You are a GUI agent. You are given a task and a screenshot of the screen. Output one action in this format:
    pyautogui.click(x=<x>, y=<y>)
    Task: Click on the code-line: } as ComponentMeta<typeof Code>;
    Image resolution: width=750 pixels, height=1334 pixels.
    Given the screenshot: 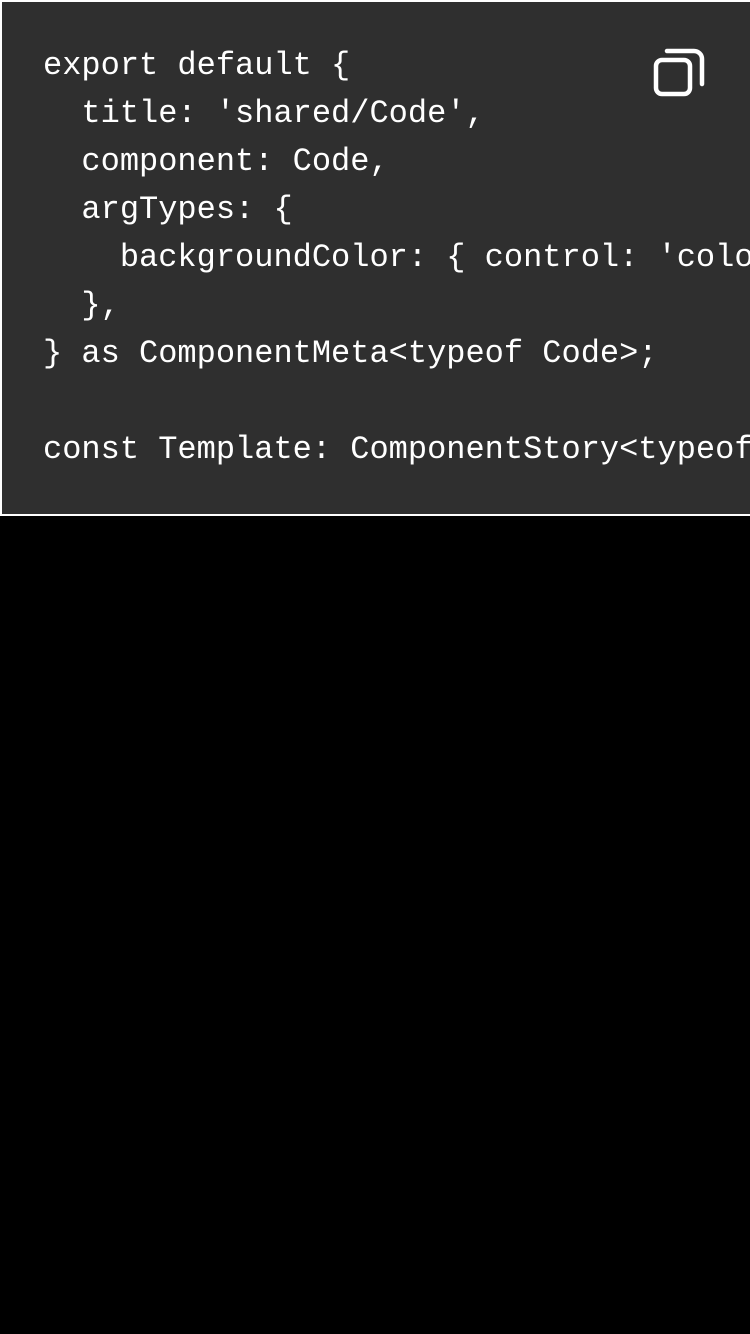 What is the action you would take?
    pyautogui.click(x=350, y=353)
    